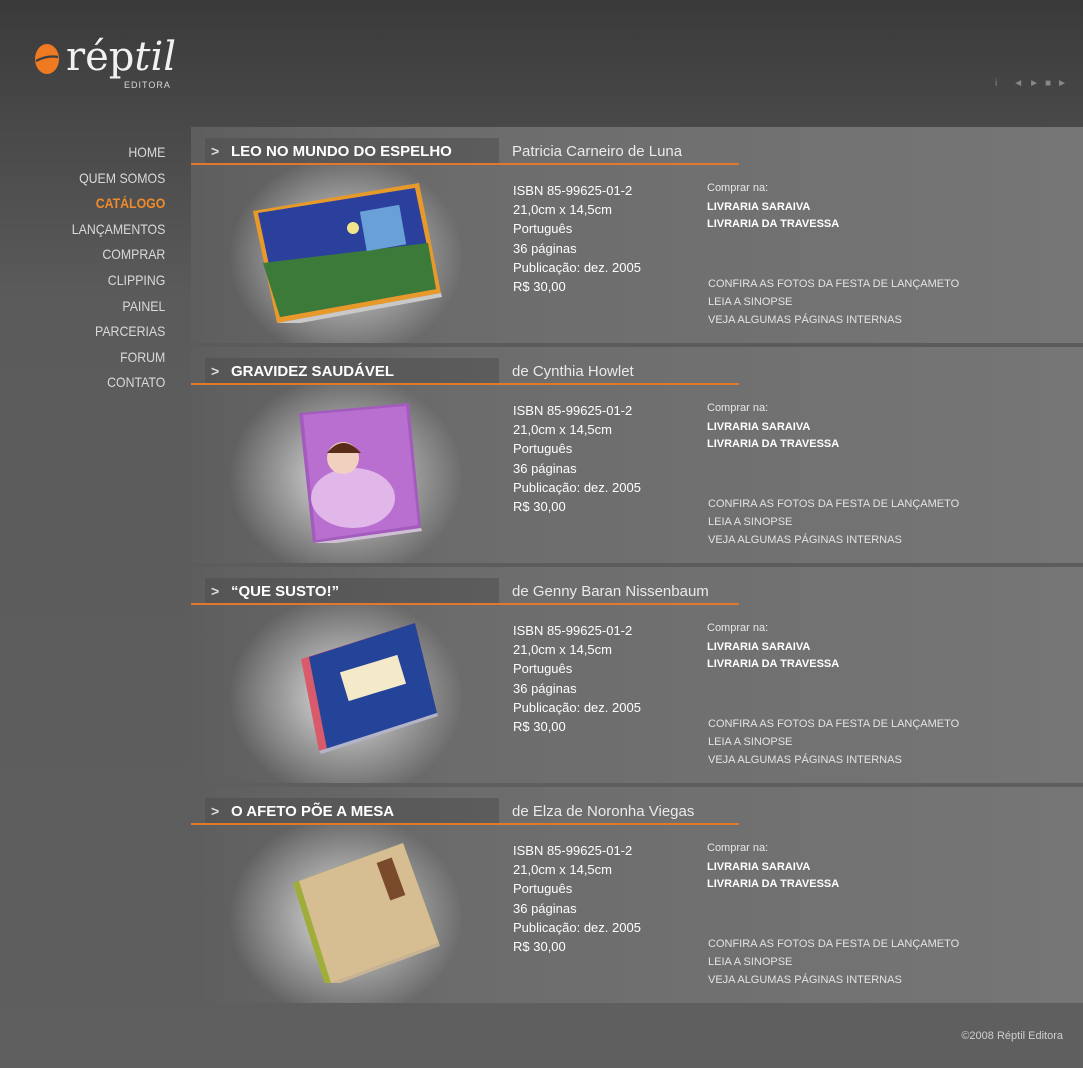  I want to click on play-icon: ►, so click(1034, 83).